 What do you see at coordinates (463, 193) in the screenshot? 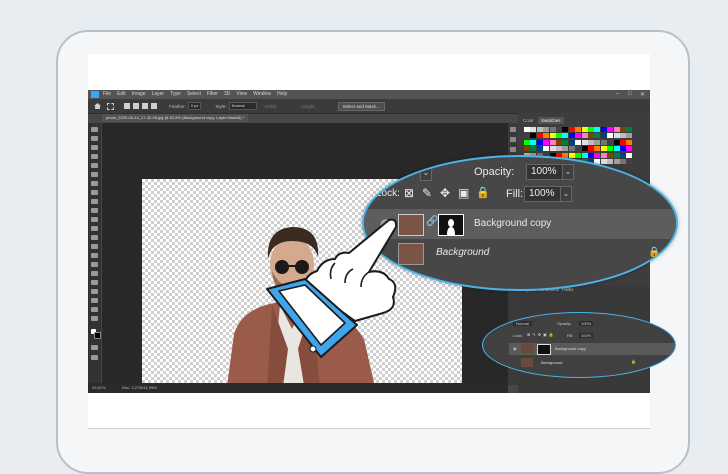
I see `lock-artboard-icon: ▣` at bounding box center [463, 193].